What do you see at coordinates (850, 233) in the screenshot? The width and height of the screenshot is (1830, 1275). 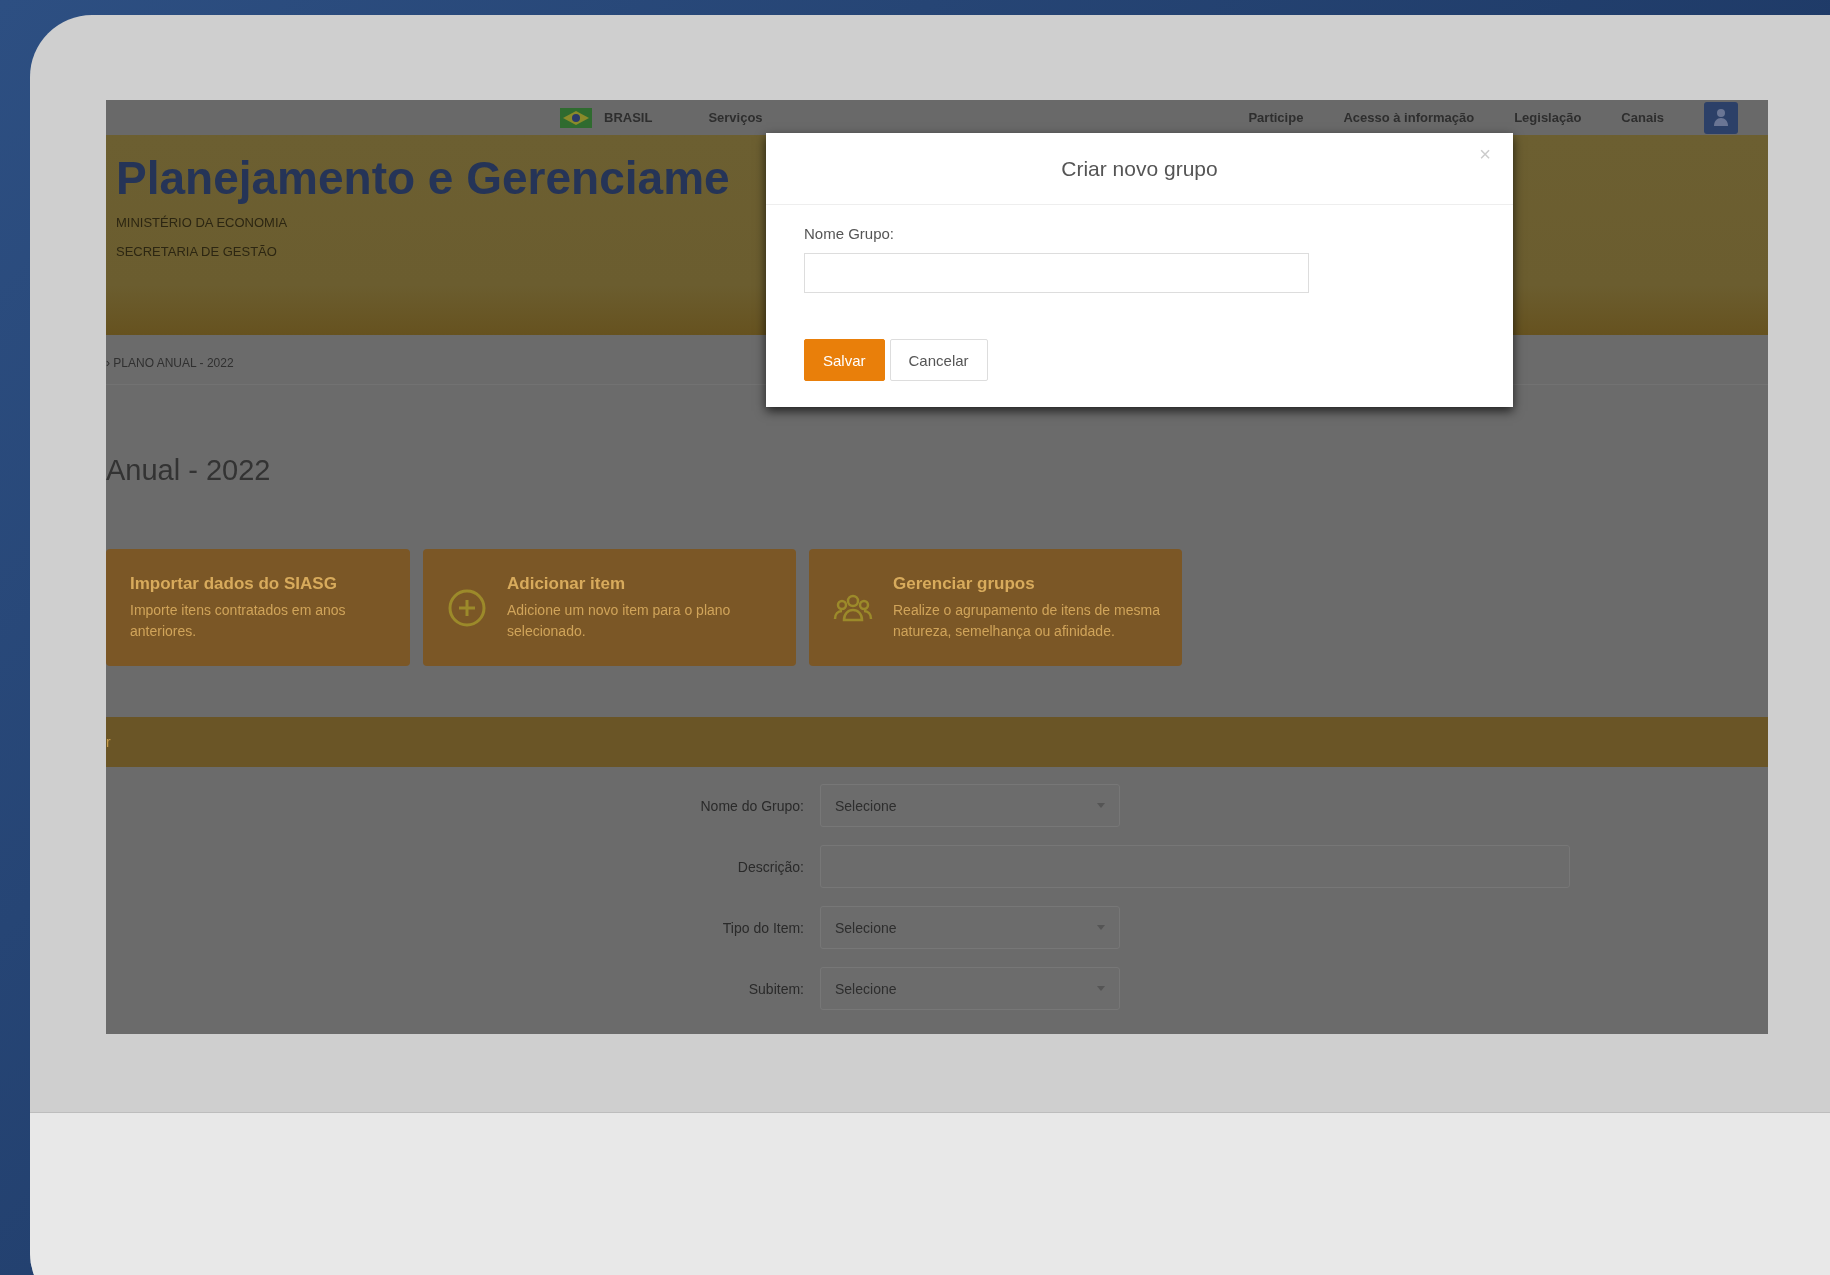 I see `field-label: Nome Grupo:` at bounding box center [850, 233].